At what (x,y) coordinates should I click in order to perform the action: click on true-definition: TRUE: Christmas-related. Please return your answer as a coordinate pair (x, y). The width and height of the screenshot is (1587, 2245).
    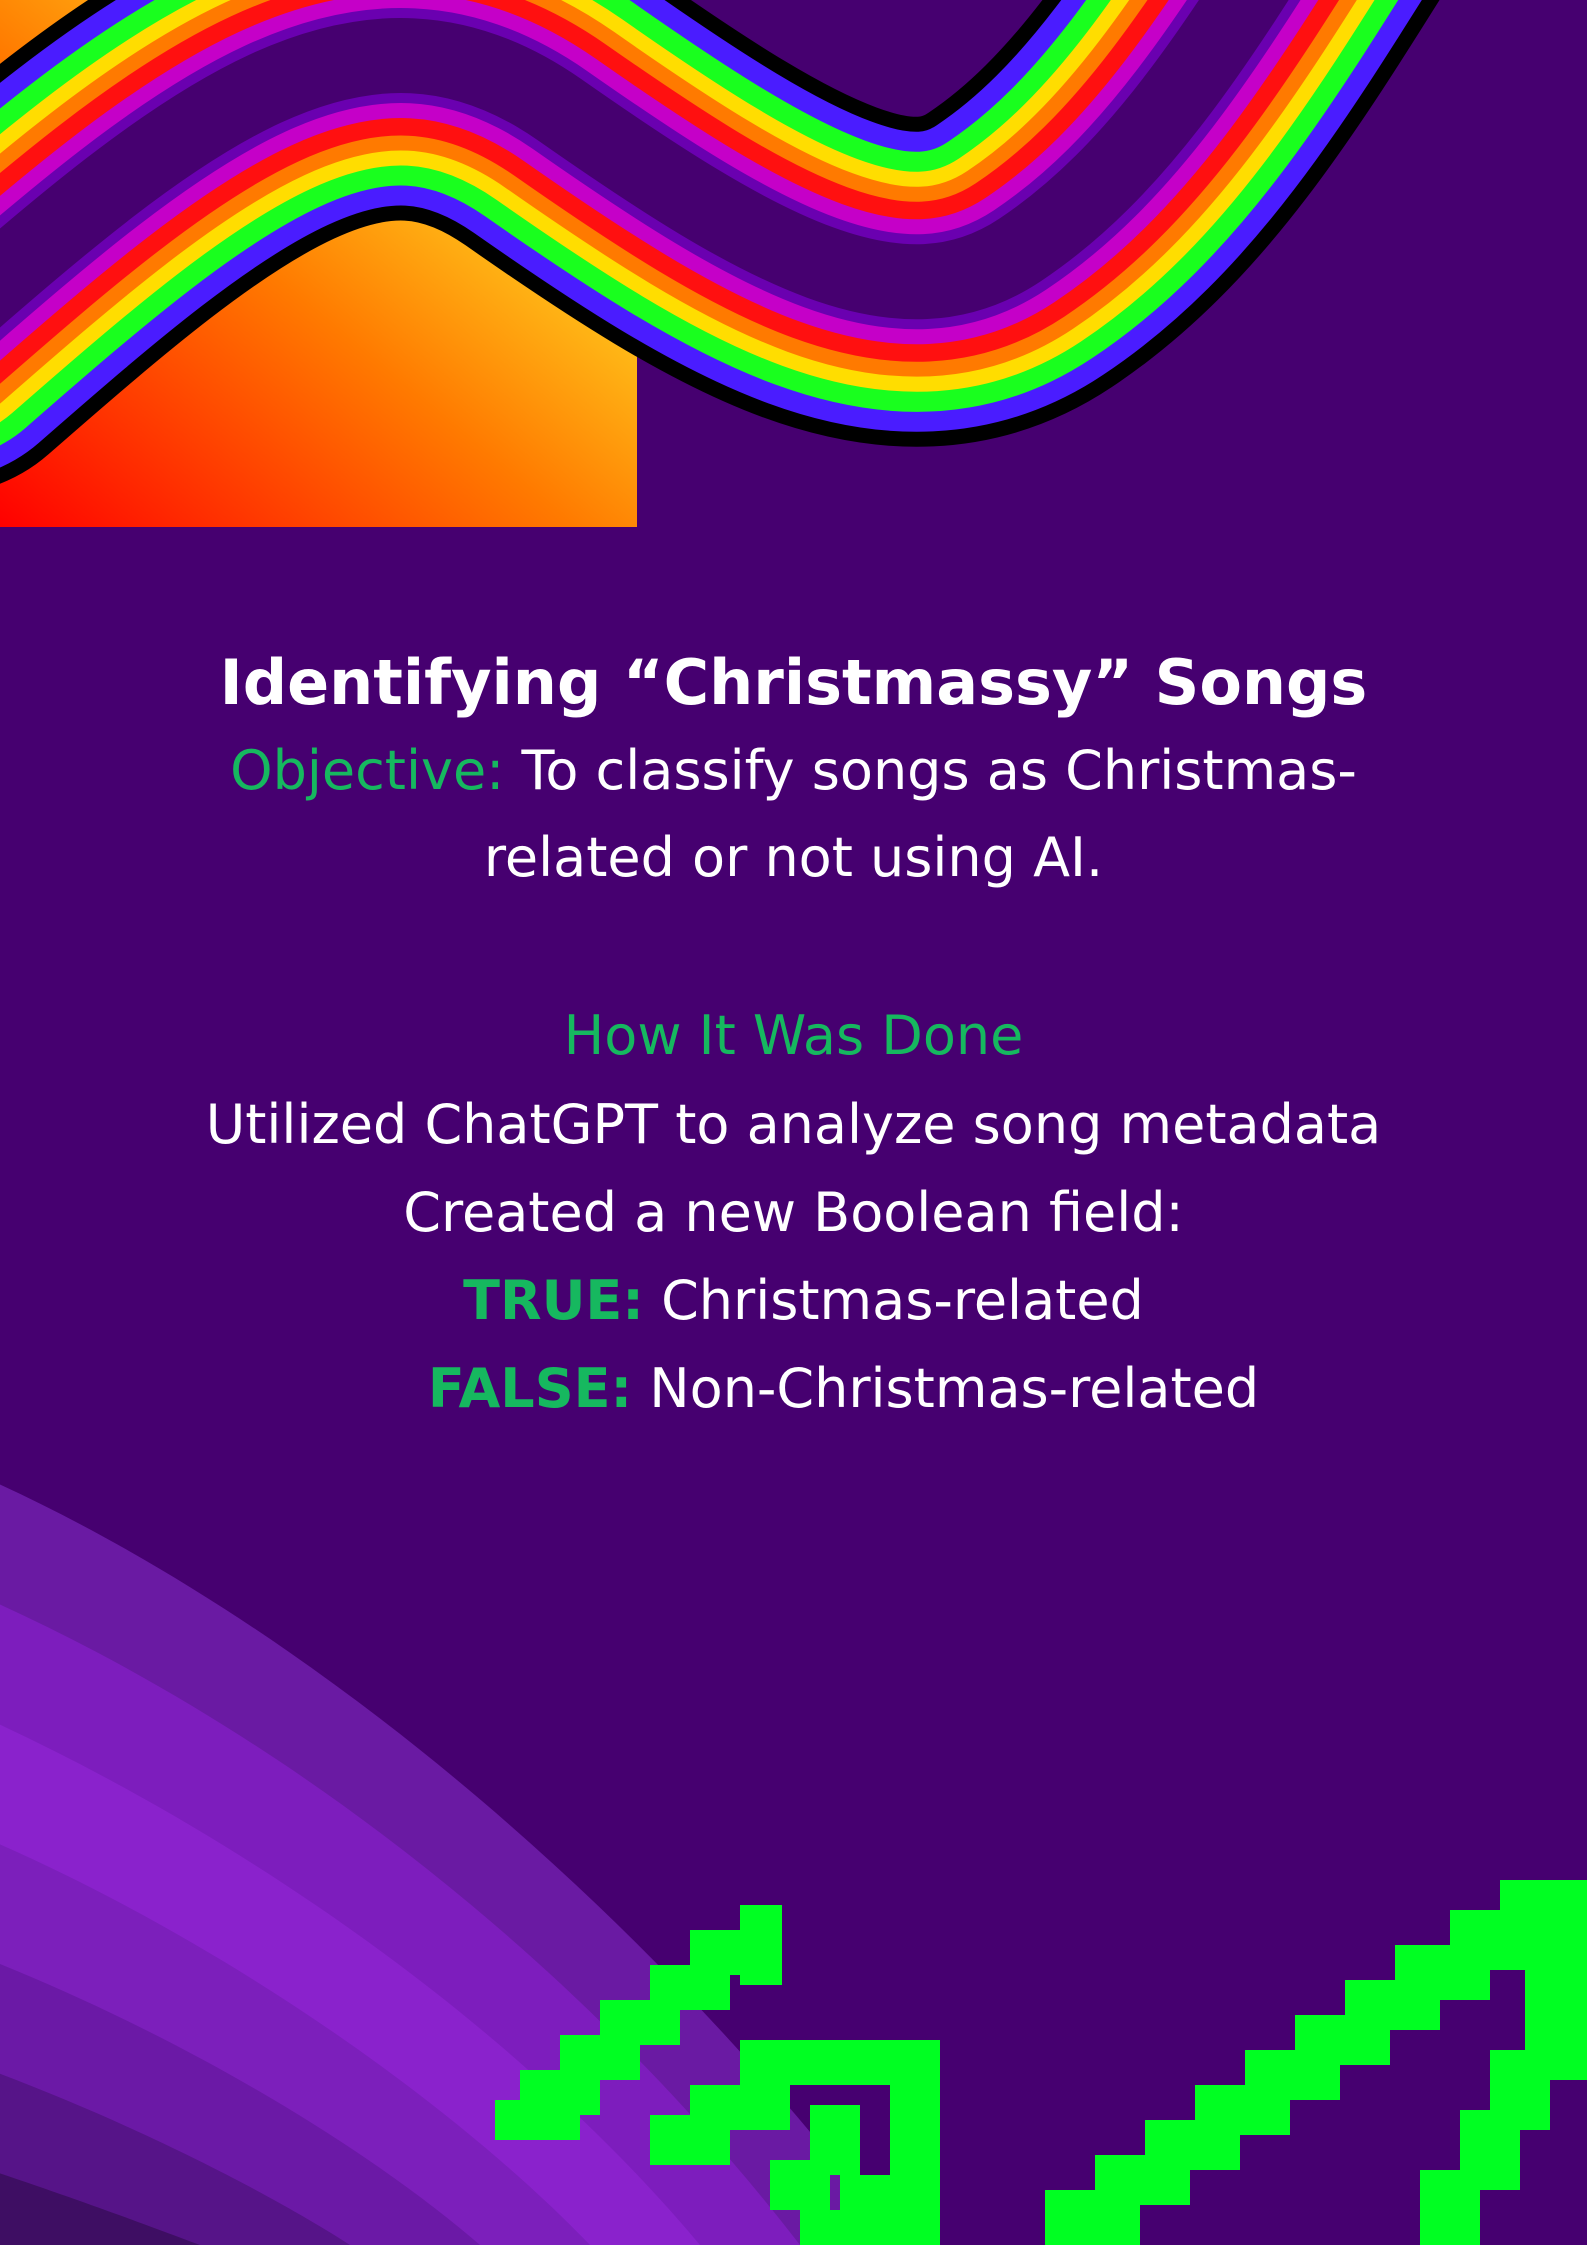
    Looking at the image, I should click on (798, 1301).